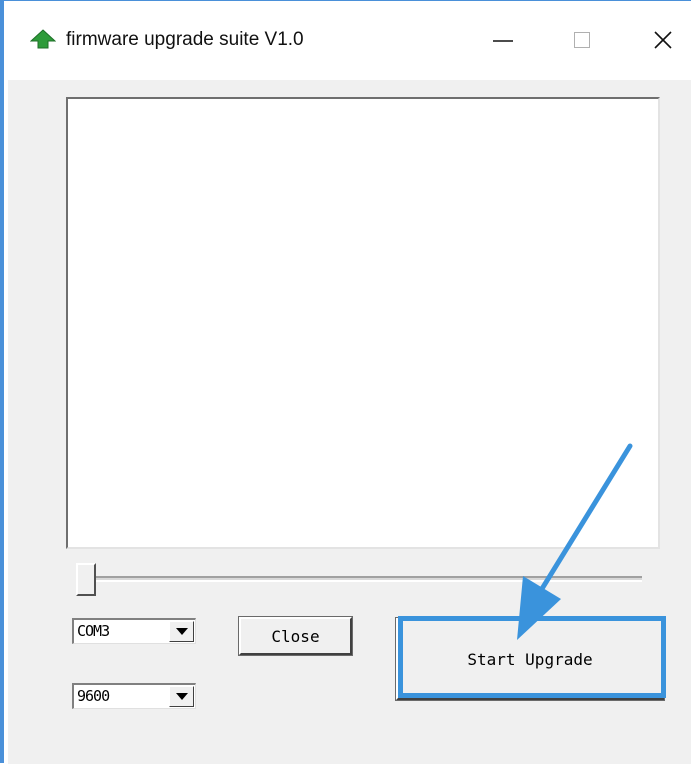 Image resolution: width=691 pixels, height=764 pixels. Describe the element at coordinates (43, 39) in the screenshot. I see `green-up-arrow-icon` at that location.